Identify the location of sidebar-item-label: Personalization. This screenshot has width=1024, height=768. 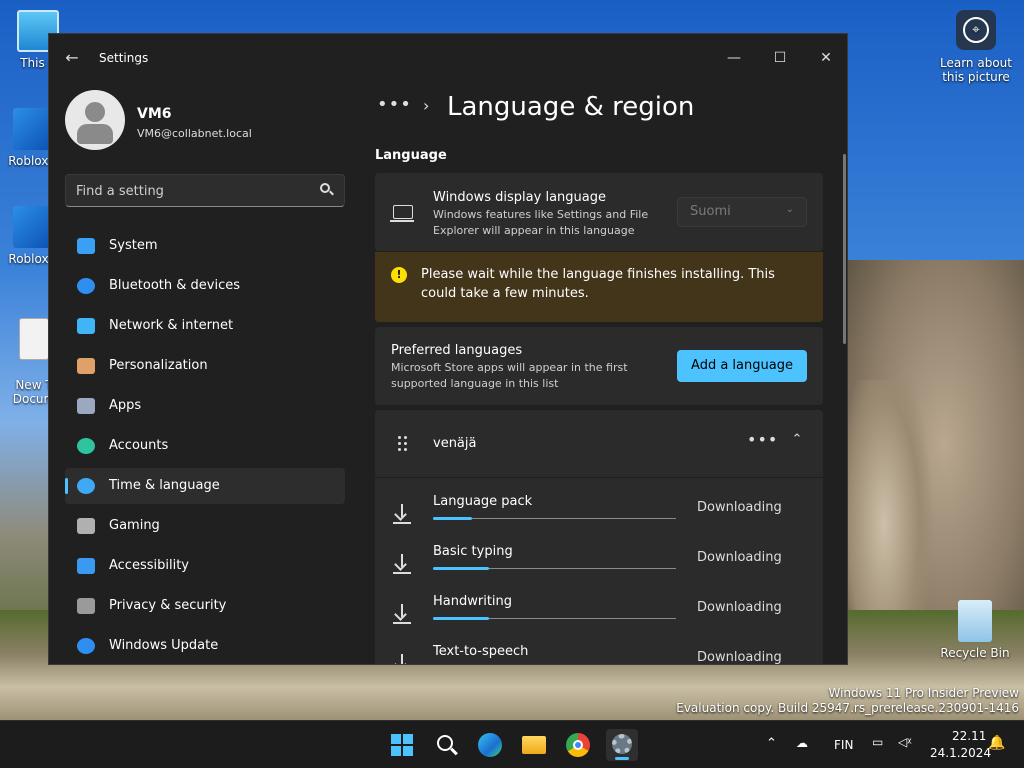
(158, 365).